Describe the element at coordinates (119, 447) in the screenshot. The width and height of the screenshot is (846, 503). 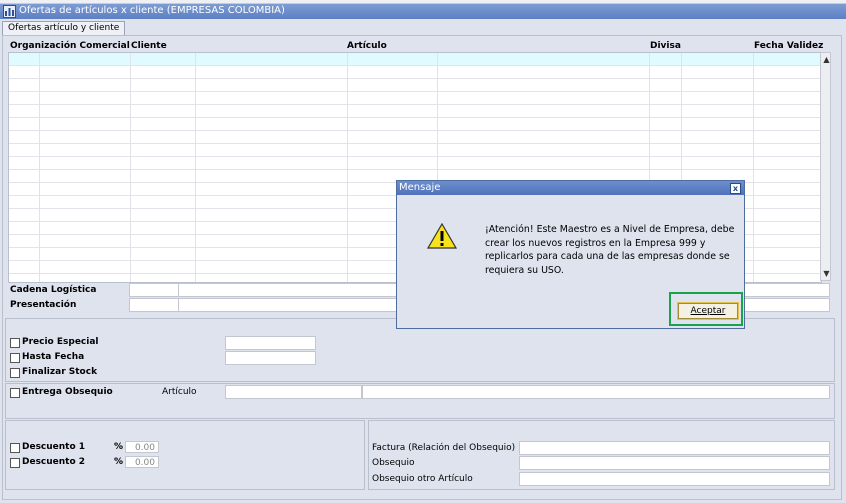
I see `descuento1-pct: %` at that location.